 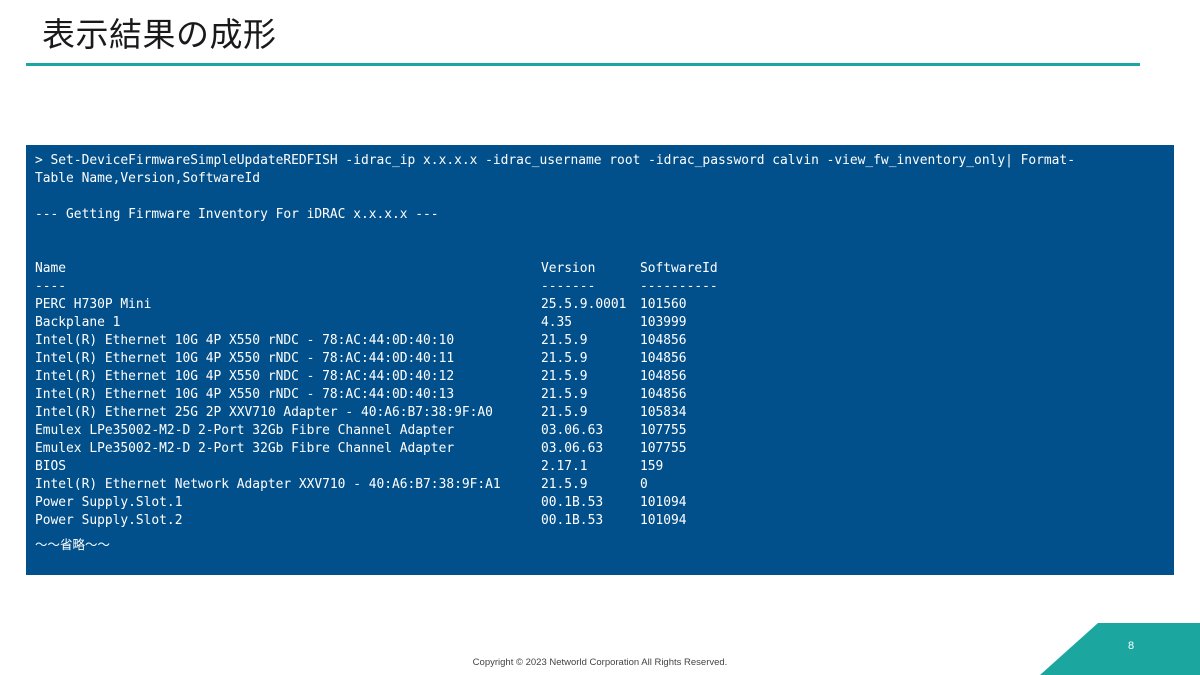 What do you see at coordinates (568, 286) in the screenshot?
I see `underline-version: -------` at bounding box center [568, 286].